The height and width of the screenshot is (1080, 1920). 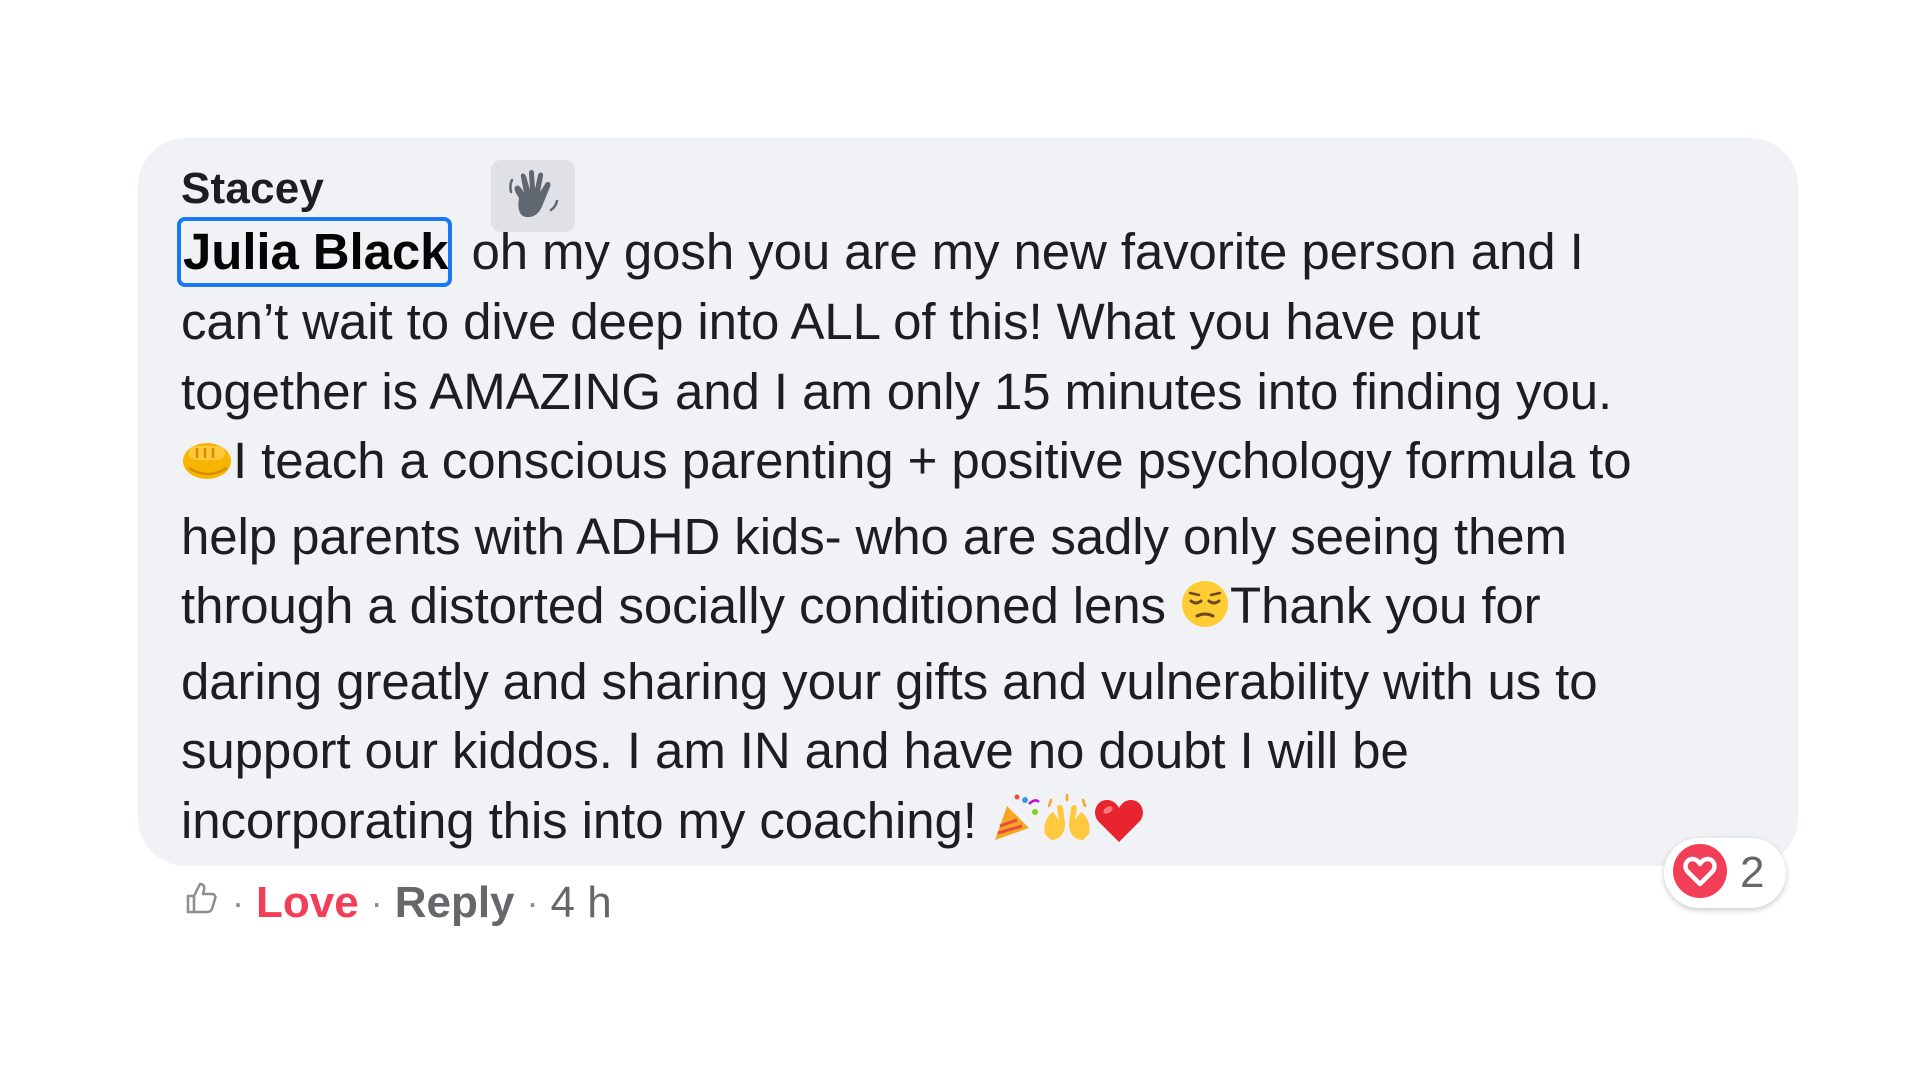 What do you see at coordinates (1016, 827) in the screenshot?
I see `party-popper-icon` at bounding box center [1016, 827].